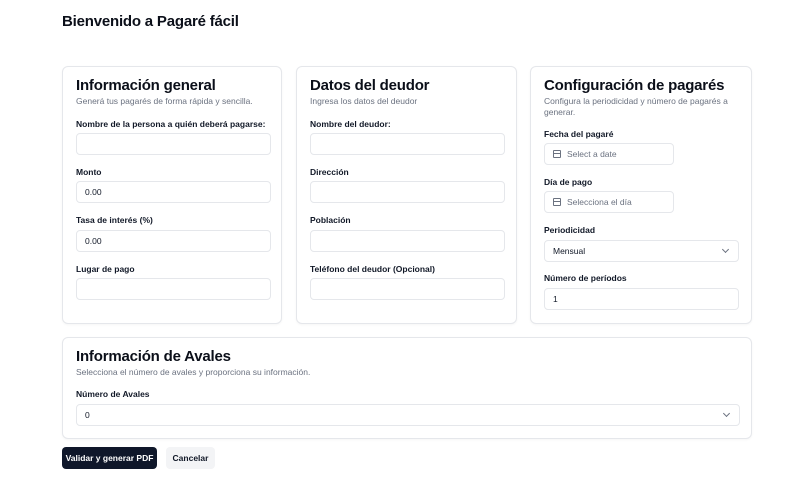  Describe the element at coordinates (569, 251) in the screenshot. I see `periodicity-value: Mensual` at that location.